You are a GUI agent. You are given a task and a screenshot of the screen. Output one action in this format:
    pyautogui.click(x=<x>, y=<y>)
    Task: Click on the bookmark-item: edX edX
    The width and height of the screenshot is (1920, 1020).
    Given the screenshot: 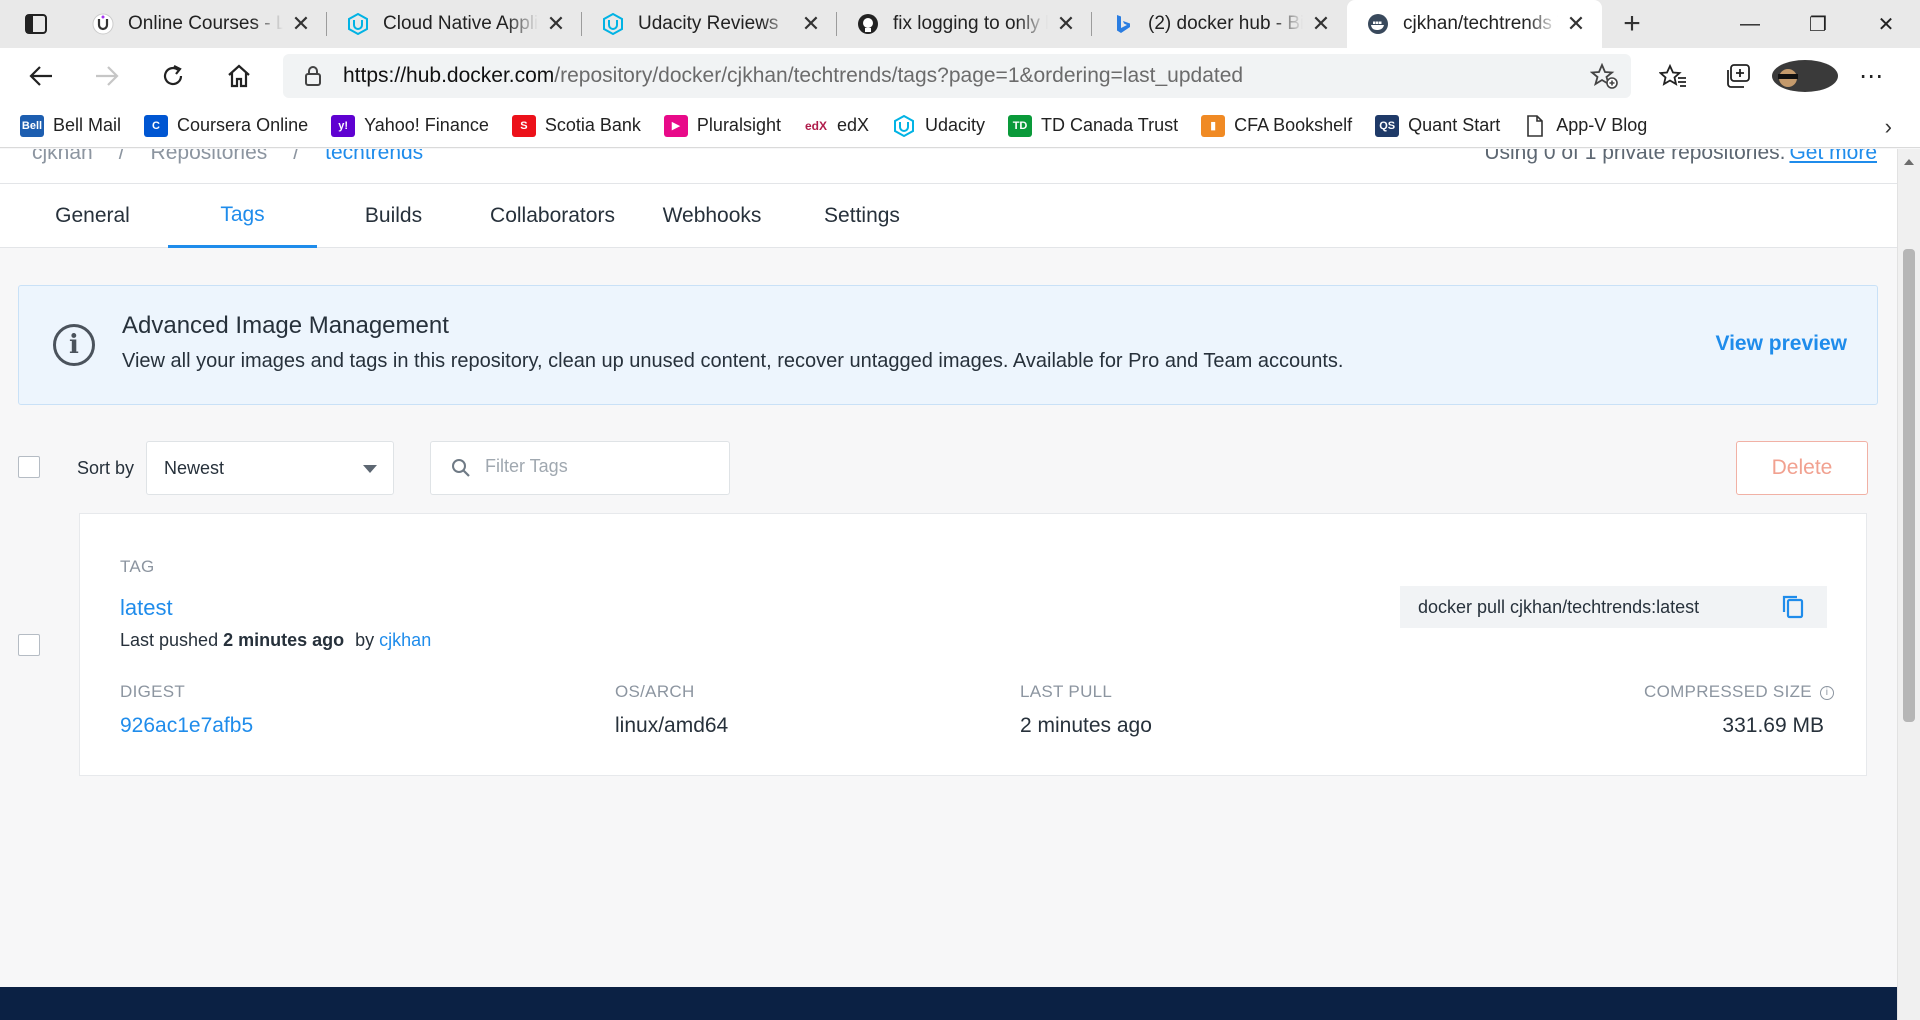 What is the action you would take?
    pyautogui.click(x=836, y=126)
    